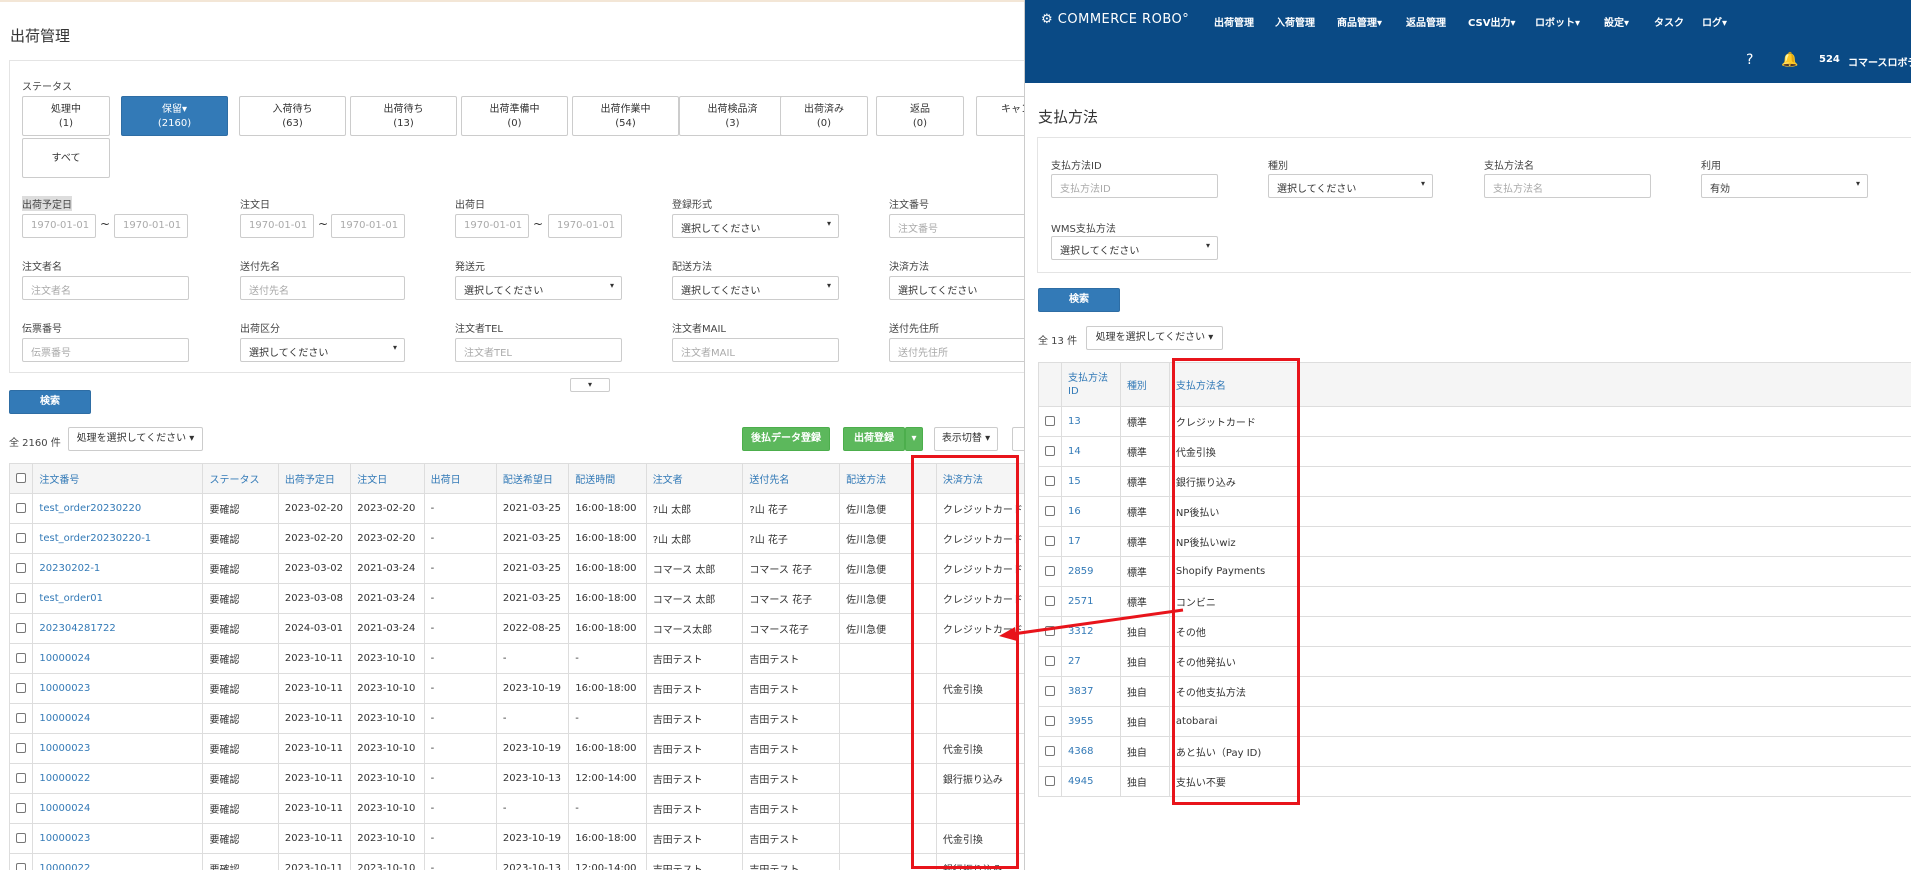  I want to click on table-cell: 10000023, so click(118, 748).